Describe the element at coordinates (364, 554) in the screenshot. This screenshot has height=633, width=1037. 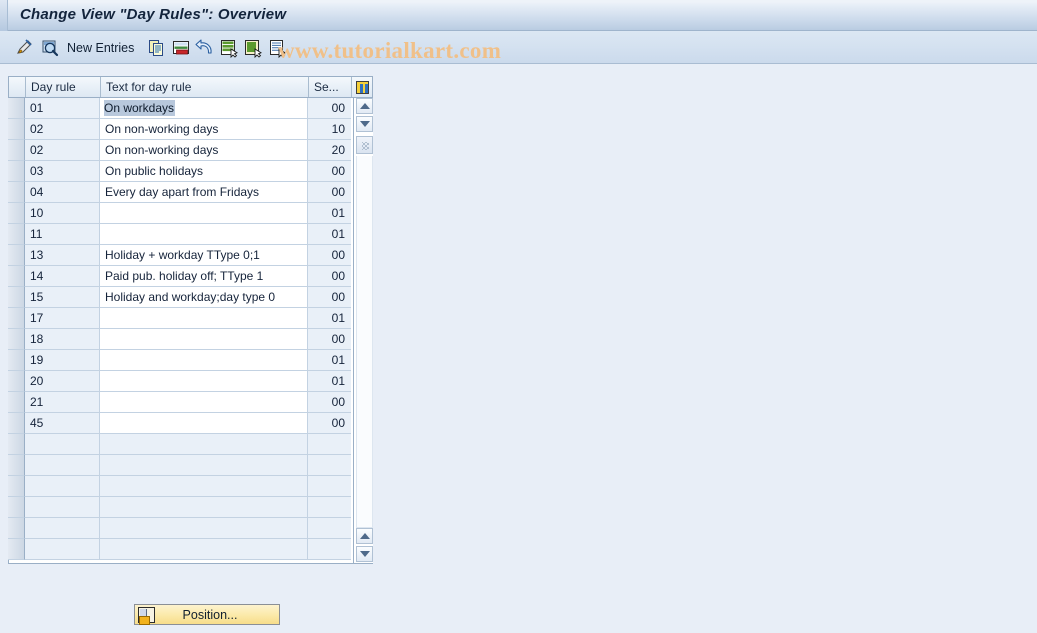
I see `scroll-down-button-bottom` at that location.